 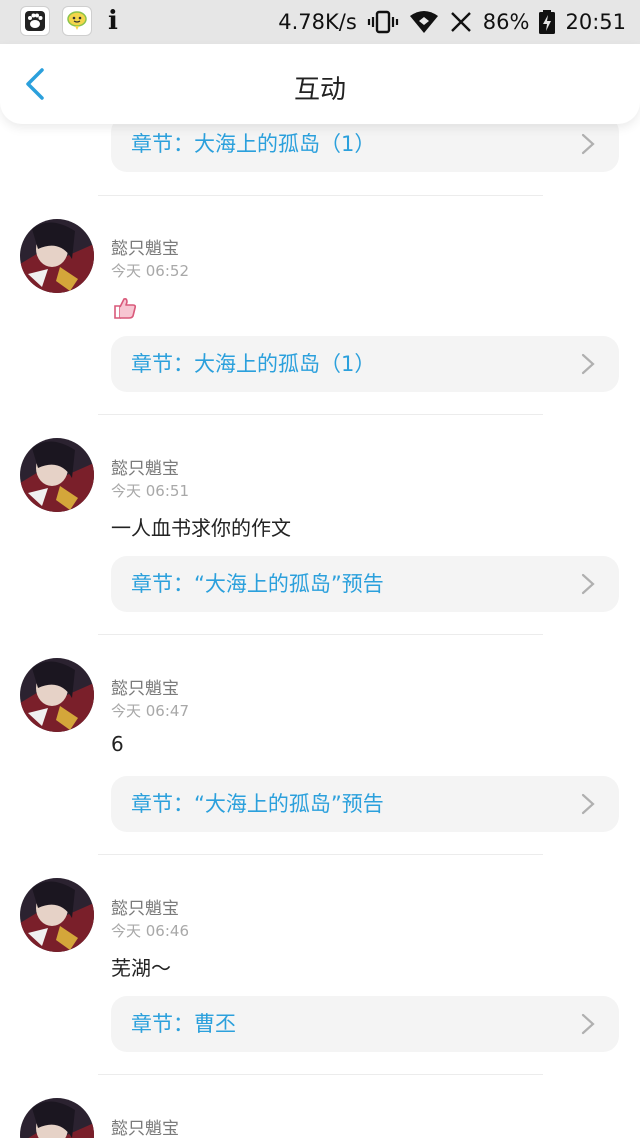 I want to click on vibrate-icon, so click(x=383, y=22).